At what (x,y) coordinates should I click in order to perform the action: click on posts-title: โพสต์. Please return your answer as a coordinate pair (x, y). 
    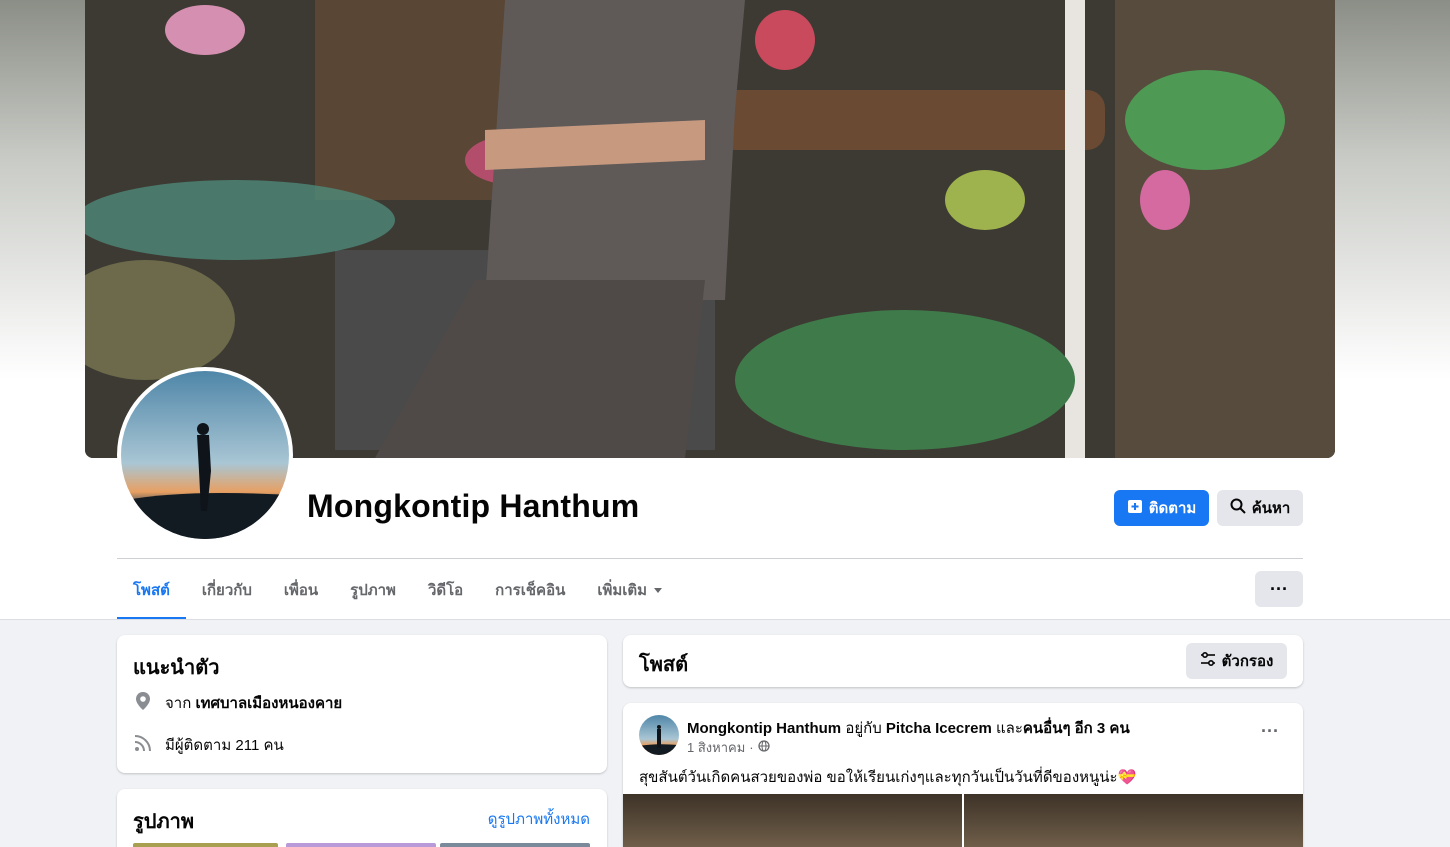
    Looking at the image, I should click on (664, 665).